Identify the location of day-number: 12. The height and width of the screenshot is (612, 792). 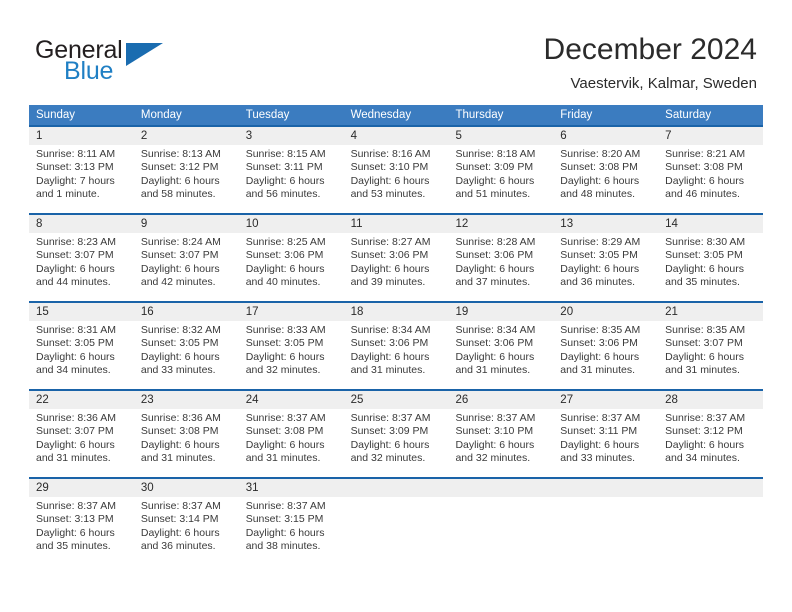
(462, 224).